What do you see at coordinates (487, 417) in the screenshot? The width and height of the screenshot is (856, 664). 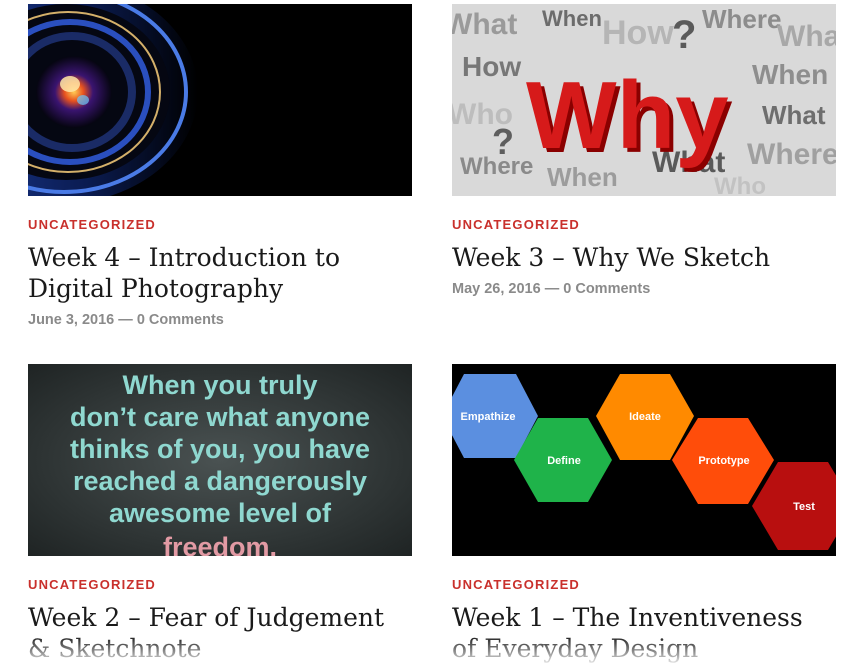 I see `svg-text: Empathize` at bounding box center [487, 417].